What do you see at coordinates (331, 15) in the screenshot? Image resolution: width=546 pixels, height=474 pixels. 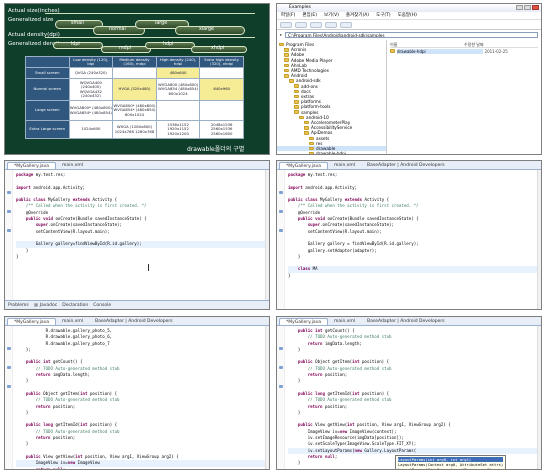 I see `menu-view: 보기(V)` at bounding box center [331, 15].